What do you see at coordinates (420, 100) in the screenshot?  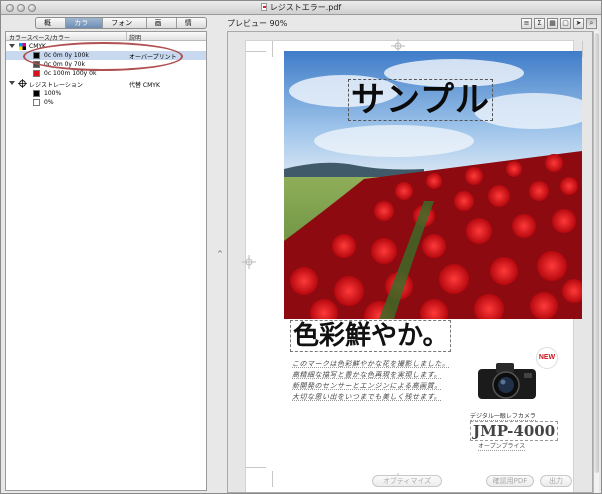 I see `headline-text: サンプル` at bounding box center [420, 100].